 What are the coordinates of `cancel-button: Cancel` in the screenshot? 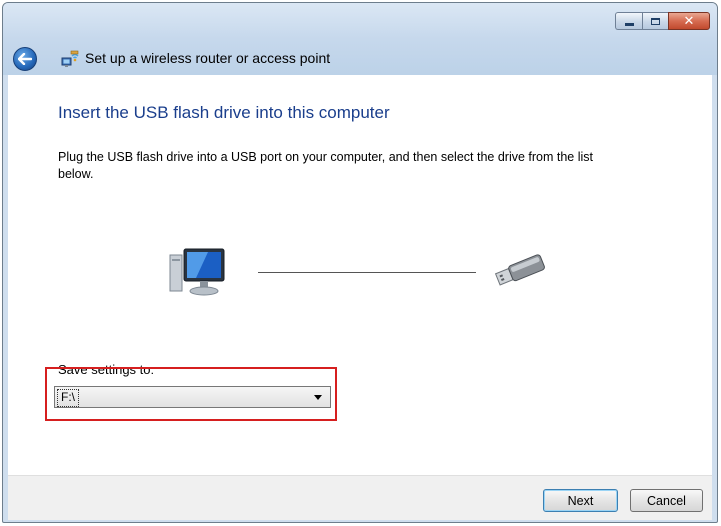 It's located at (666, 500).